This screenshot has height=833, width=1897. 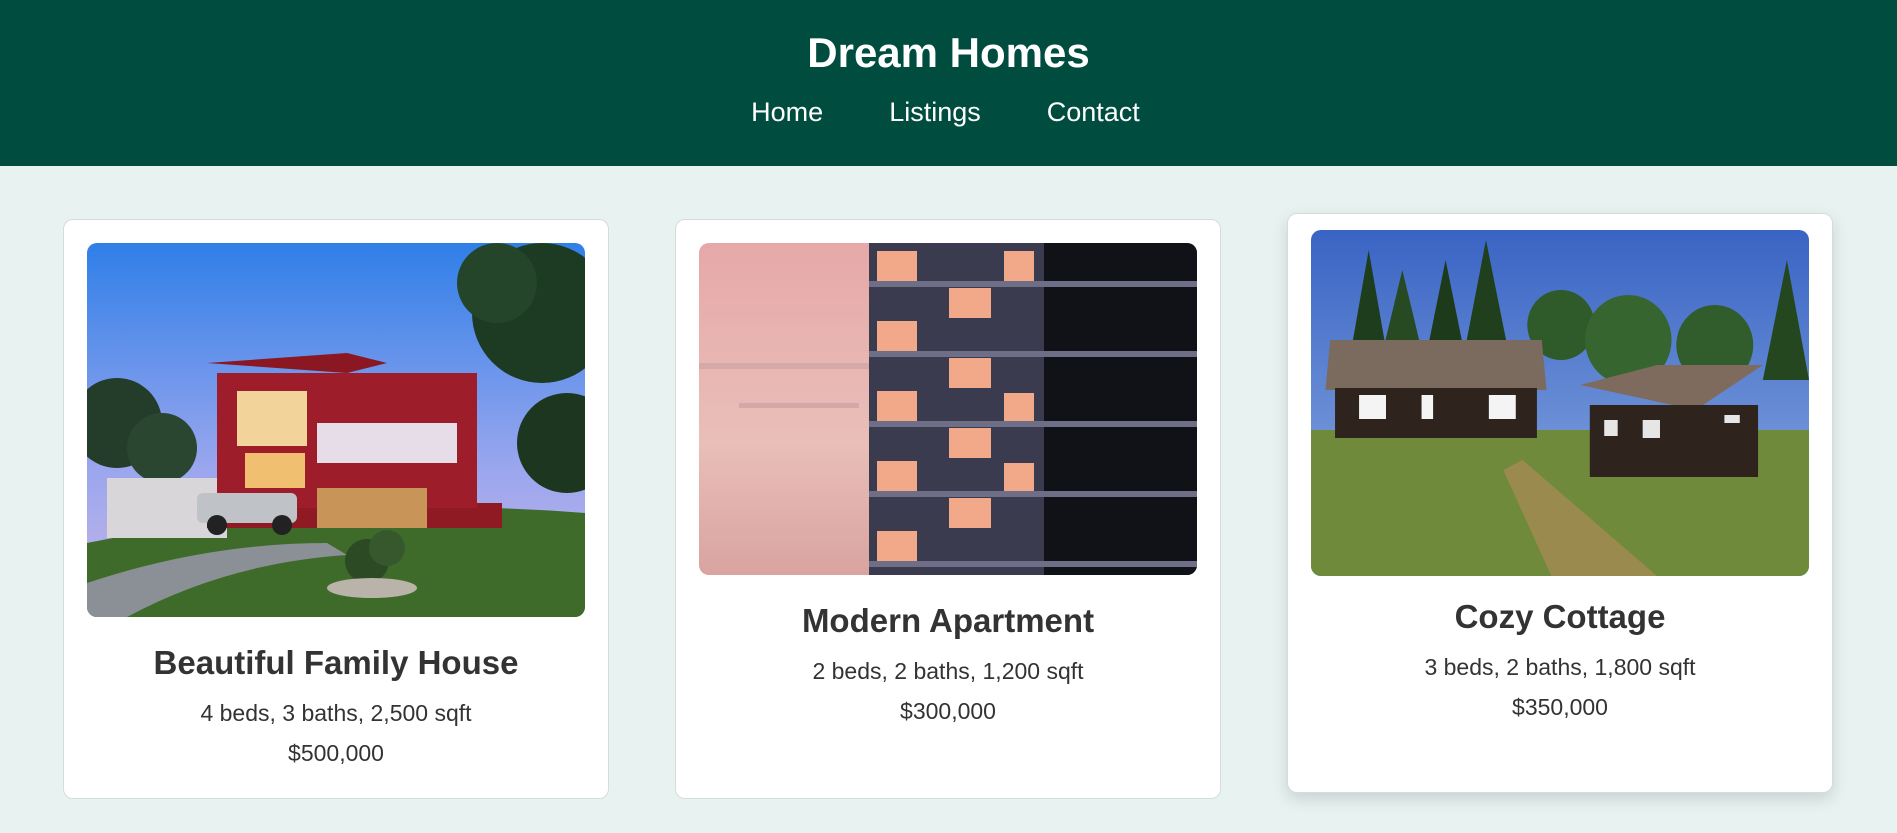 What do you see at coordinates (948, 409) in the screenshot?
I see `apartment-building-photo` at bounding box center [948, 409].